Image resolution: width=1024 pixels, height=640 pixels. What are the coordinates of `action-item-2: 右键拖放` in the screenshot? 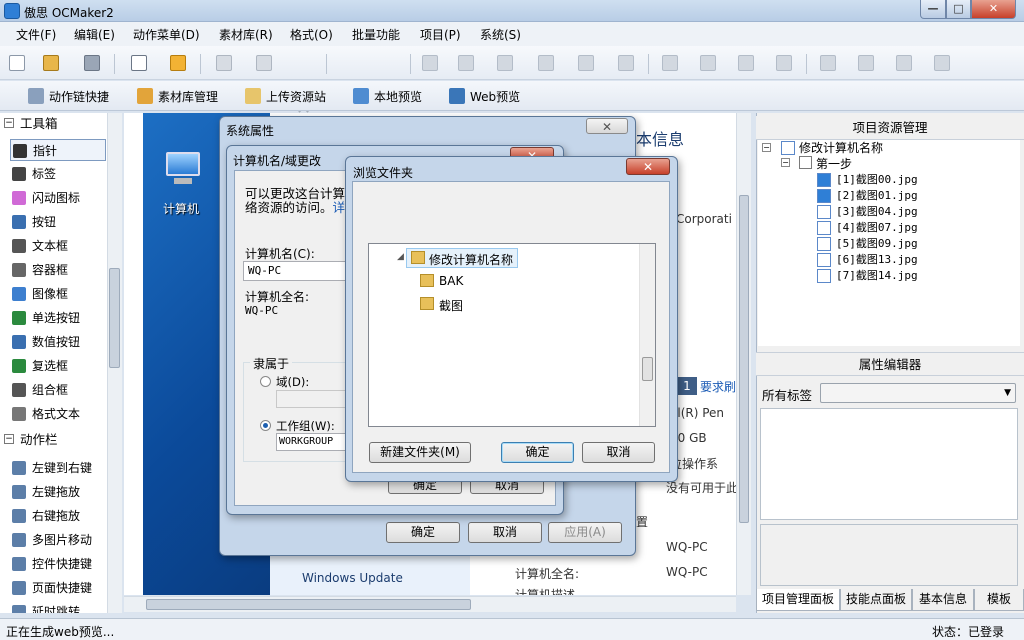 It's located at (58, 516).